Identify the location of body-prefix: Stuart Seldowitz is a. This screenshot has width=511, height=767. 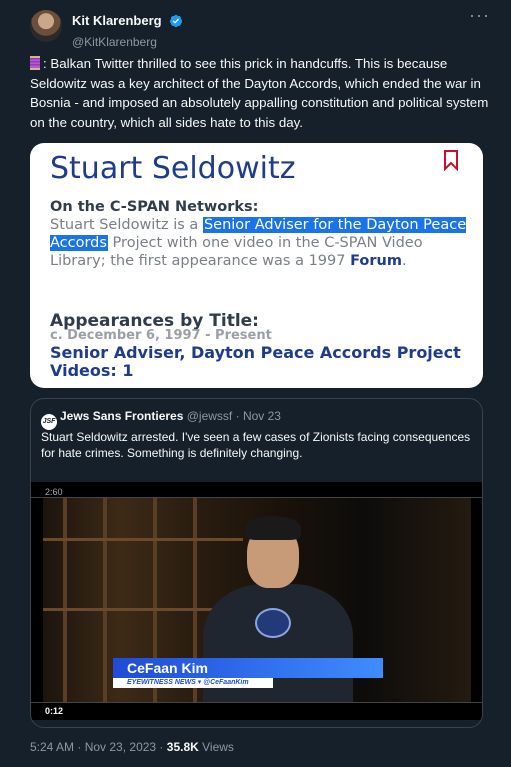
(126, 225).